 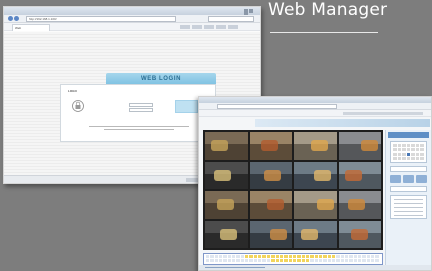 I want to click on browser-tab-bar, so click(x=315, y=113).